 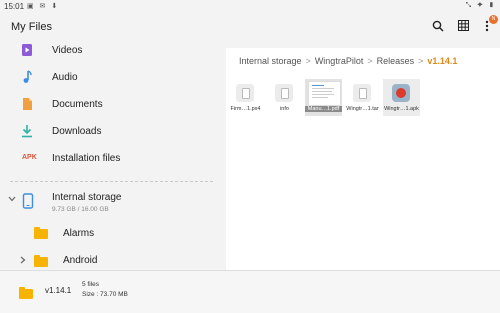 I want to click on pdf-thumbnail-icon, so click(x=324, y=93).